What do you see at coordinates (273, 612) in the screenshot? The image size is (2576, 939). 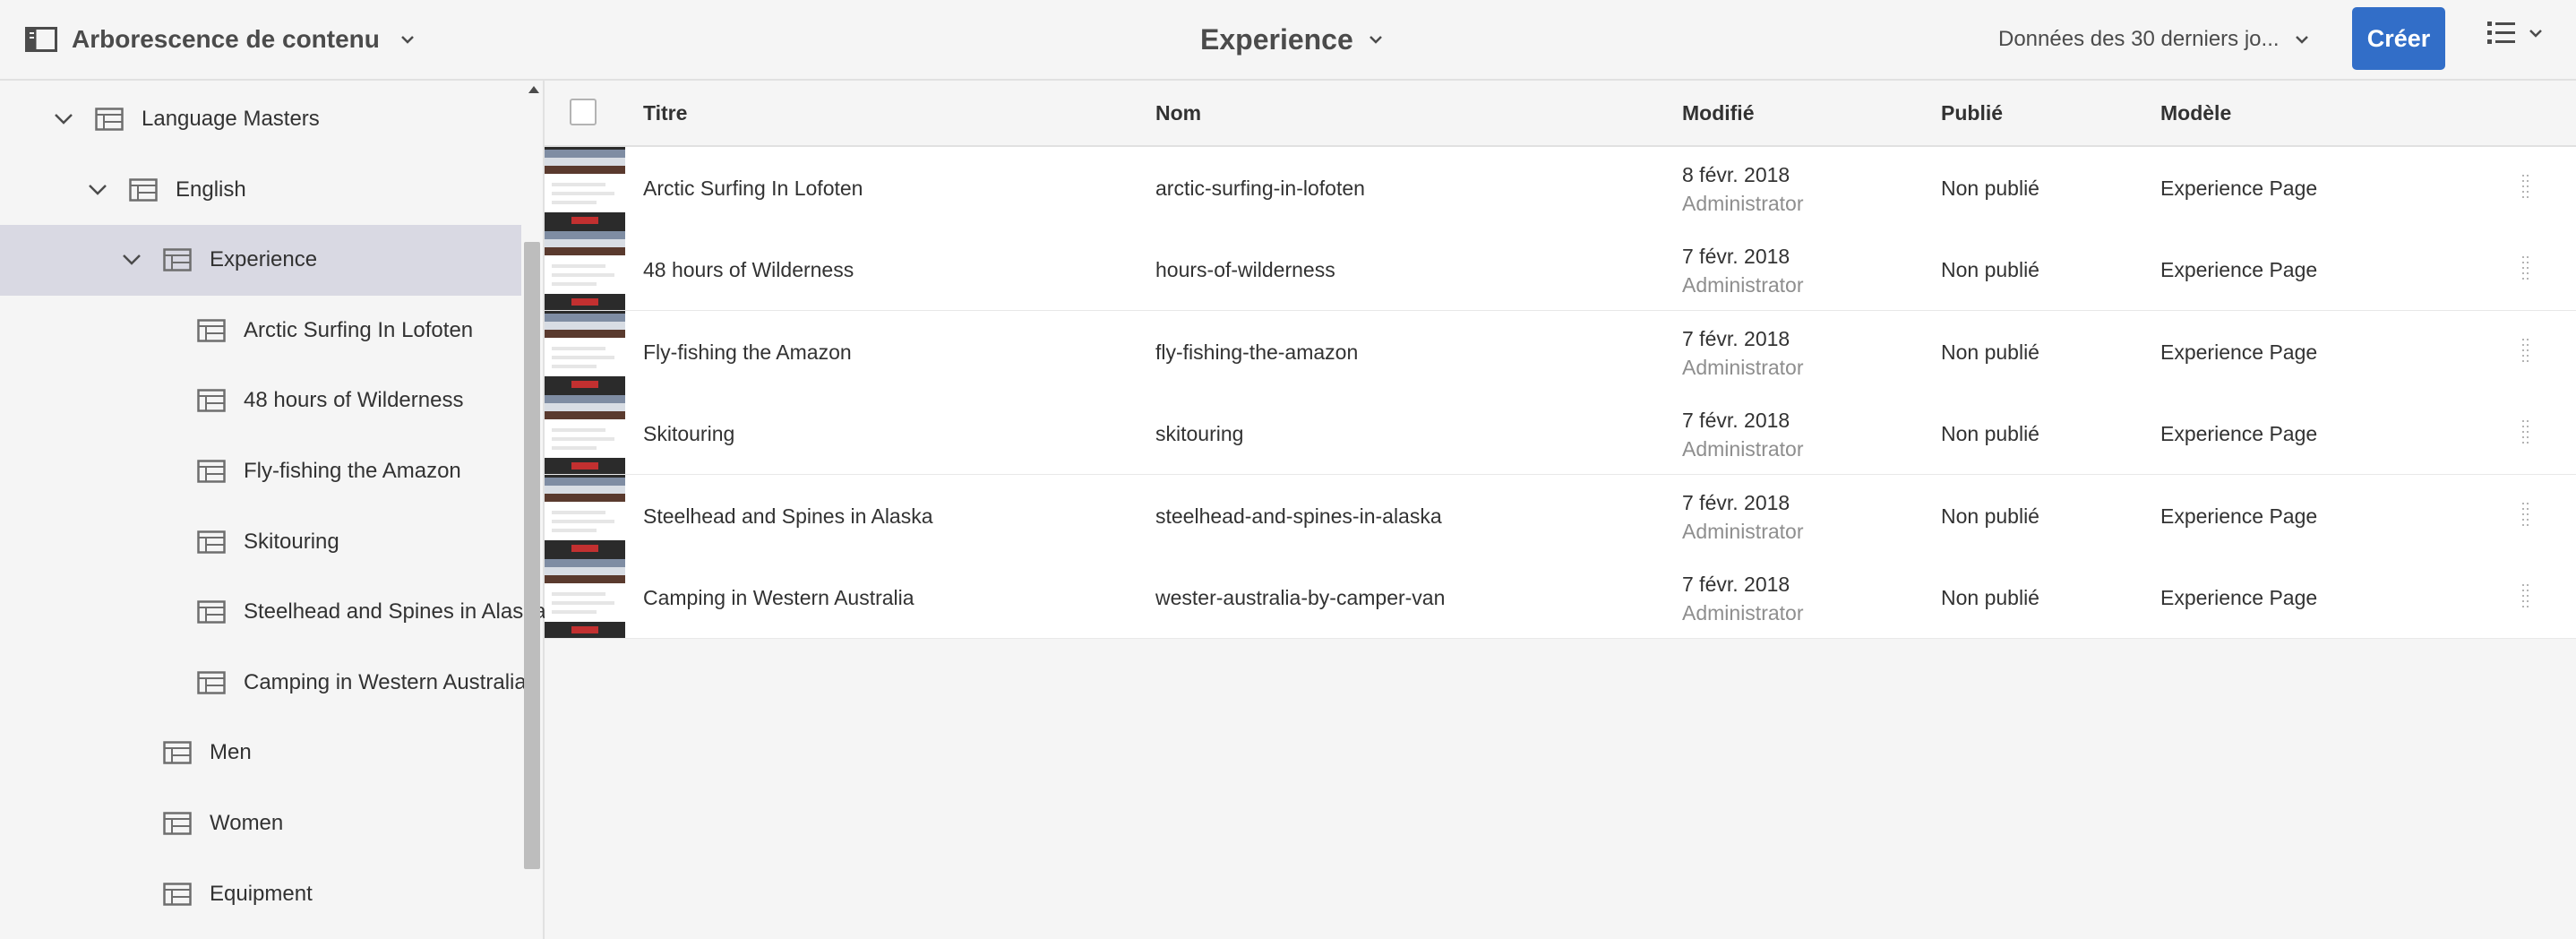 I see `tree-item: Steelhead and Spines in Alaska` at bounding box center [273, 612].